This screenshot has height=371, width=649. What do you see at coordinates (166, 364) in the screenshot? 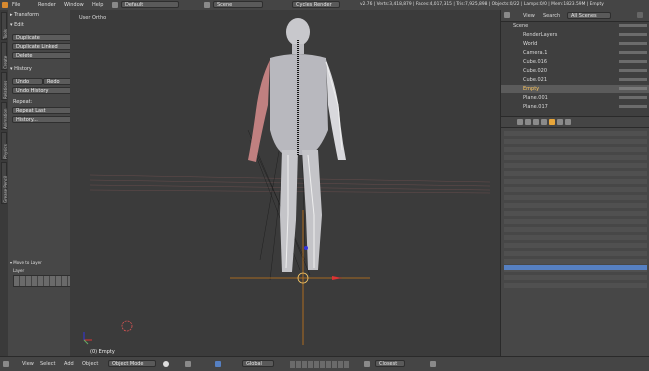
I see `shading-icon` at bounding box center [166, 364].